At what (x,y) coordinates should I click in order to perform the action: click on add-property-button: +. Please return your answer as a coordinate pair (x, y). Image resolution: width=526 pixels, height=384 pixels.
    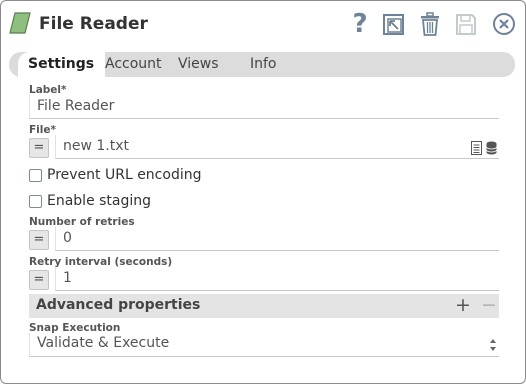
    Looking at the image, I should click on (463, 305).